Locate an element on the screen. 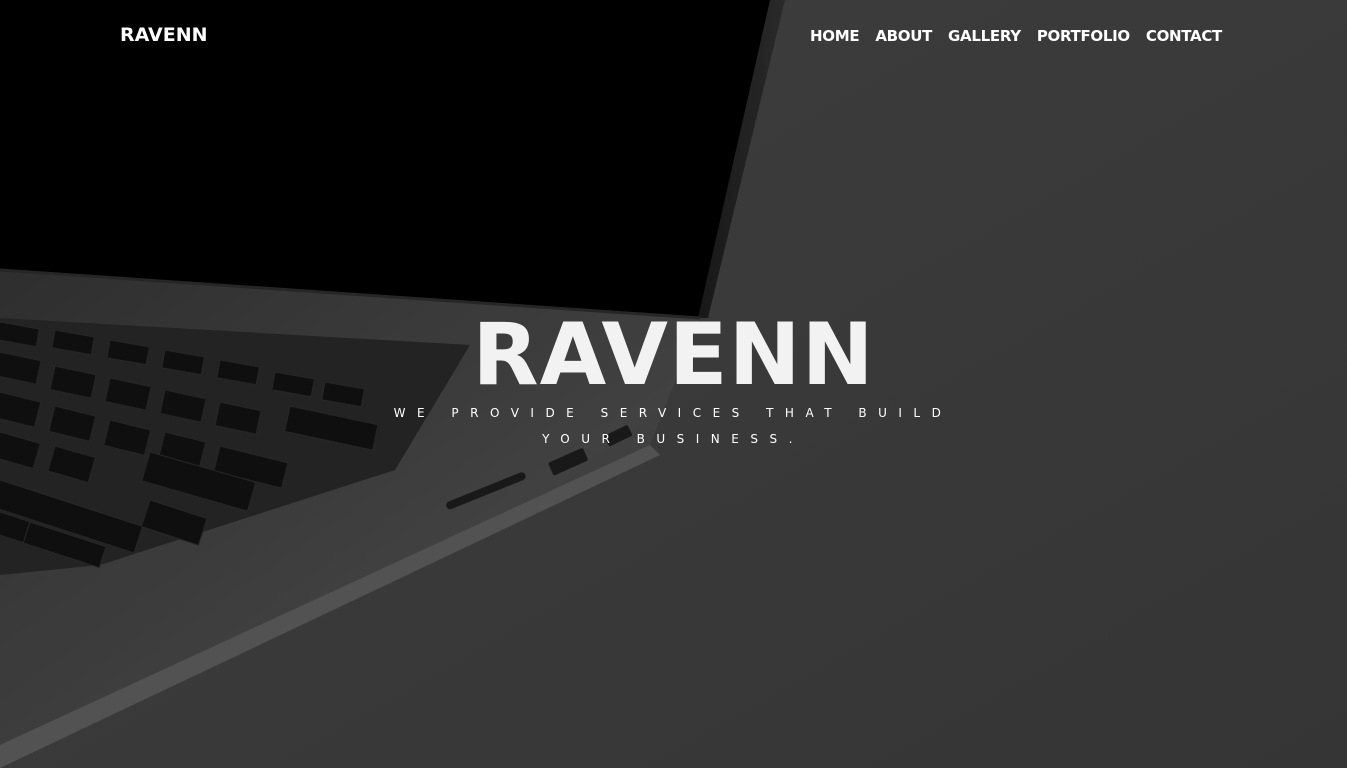 This screenshot has height=768, width=1347. nav-link-about: ABOUT is located at coordinates (903, 36).